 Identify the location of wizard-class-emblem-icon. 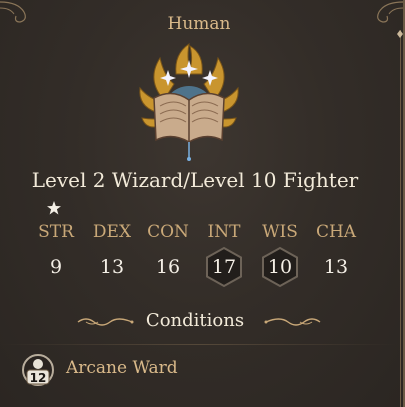
(189, 101).